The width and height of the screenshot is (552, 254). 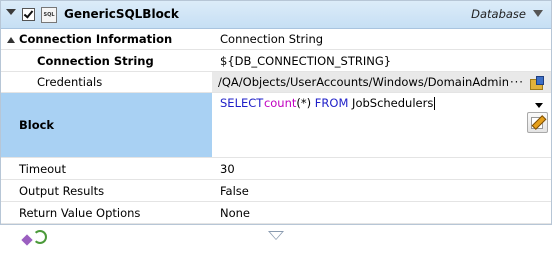 I want to click on expand-menu-icon, so click(x=538, y=13).